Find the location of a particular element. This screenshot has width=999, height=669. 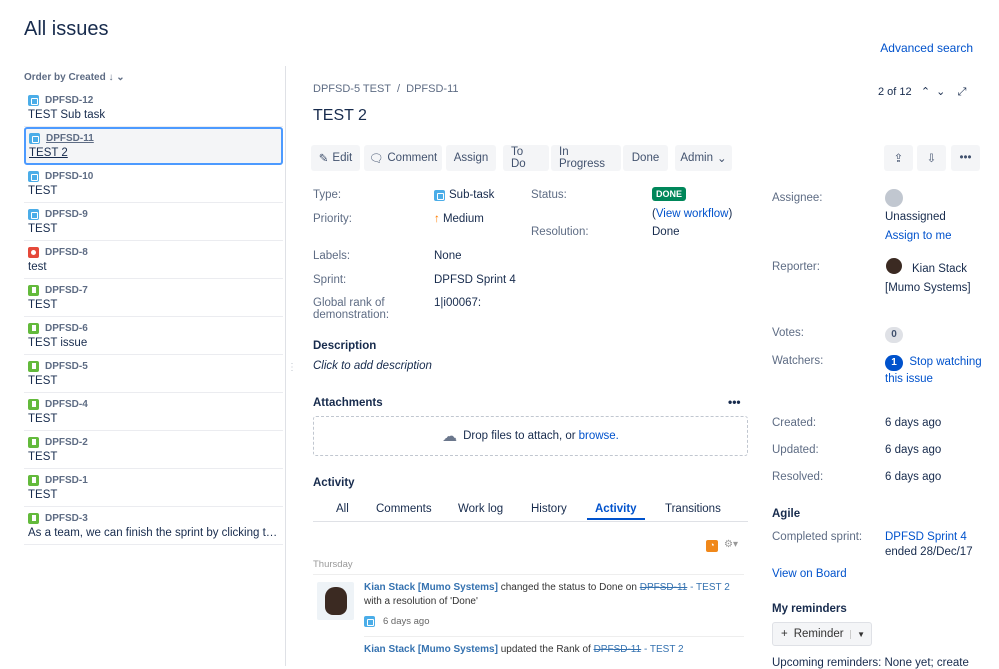

activity-text: updated the Rank of is located at coordinates (545, 649).